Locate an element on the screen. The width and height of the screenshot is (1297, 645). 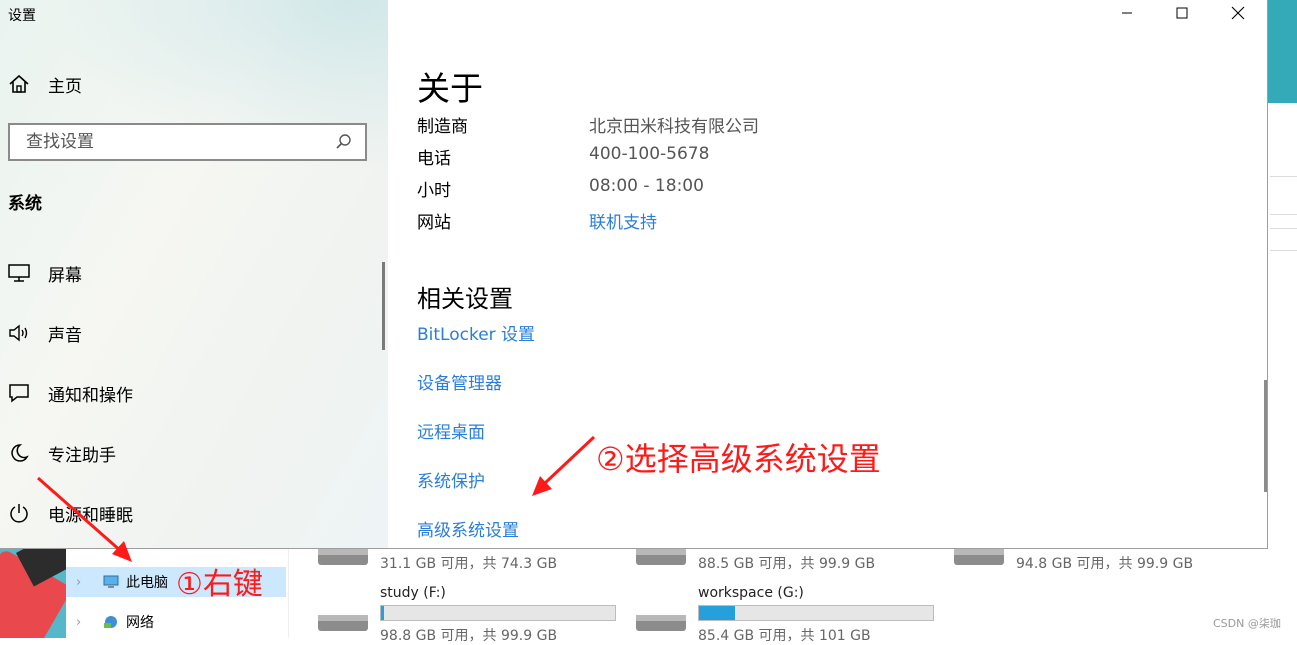
info-row-website: 网站 联机支持 is located at coordinates (767, 221).